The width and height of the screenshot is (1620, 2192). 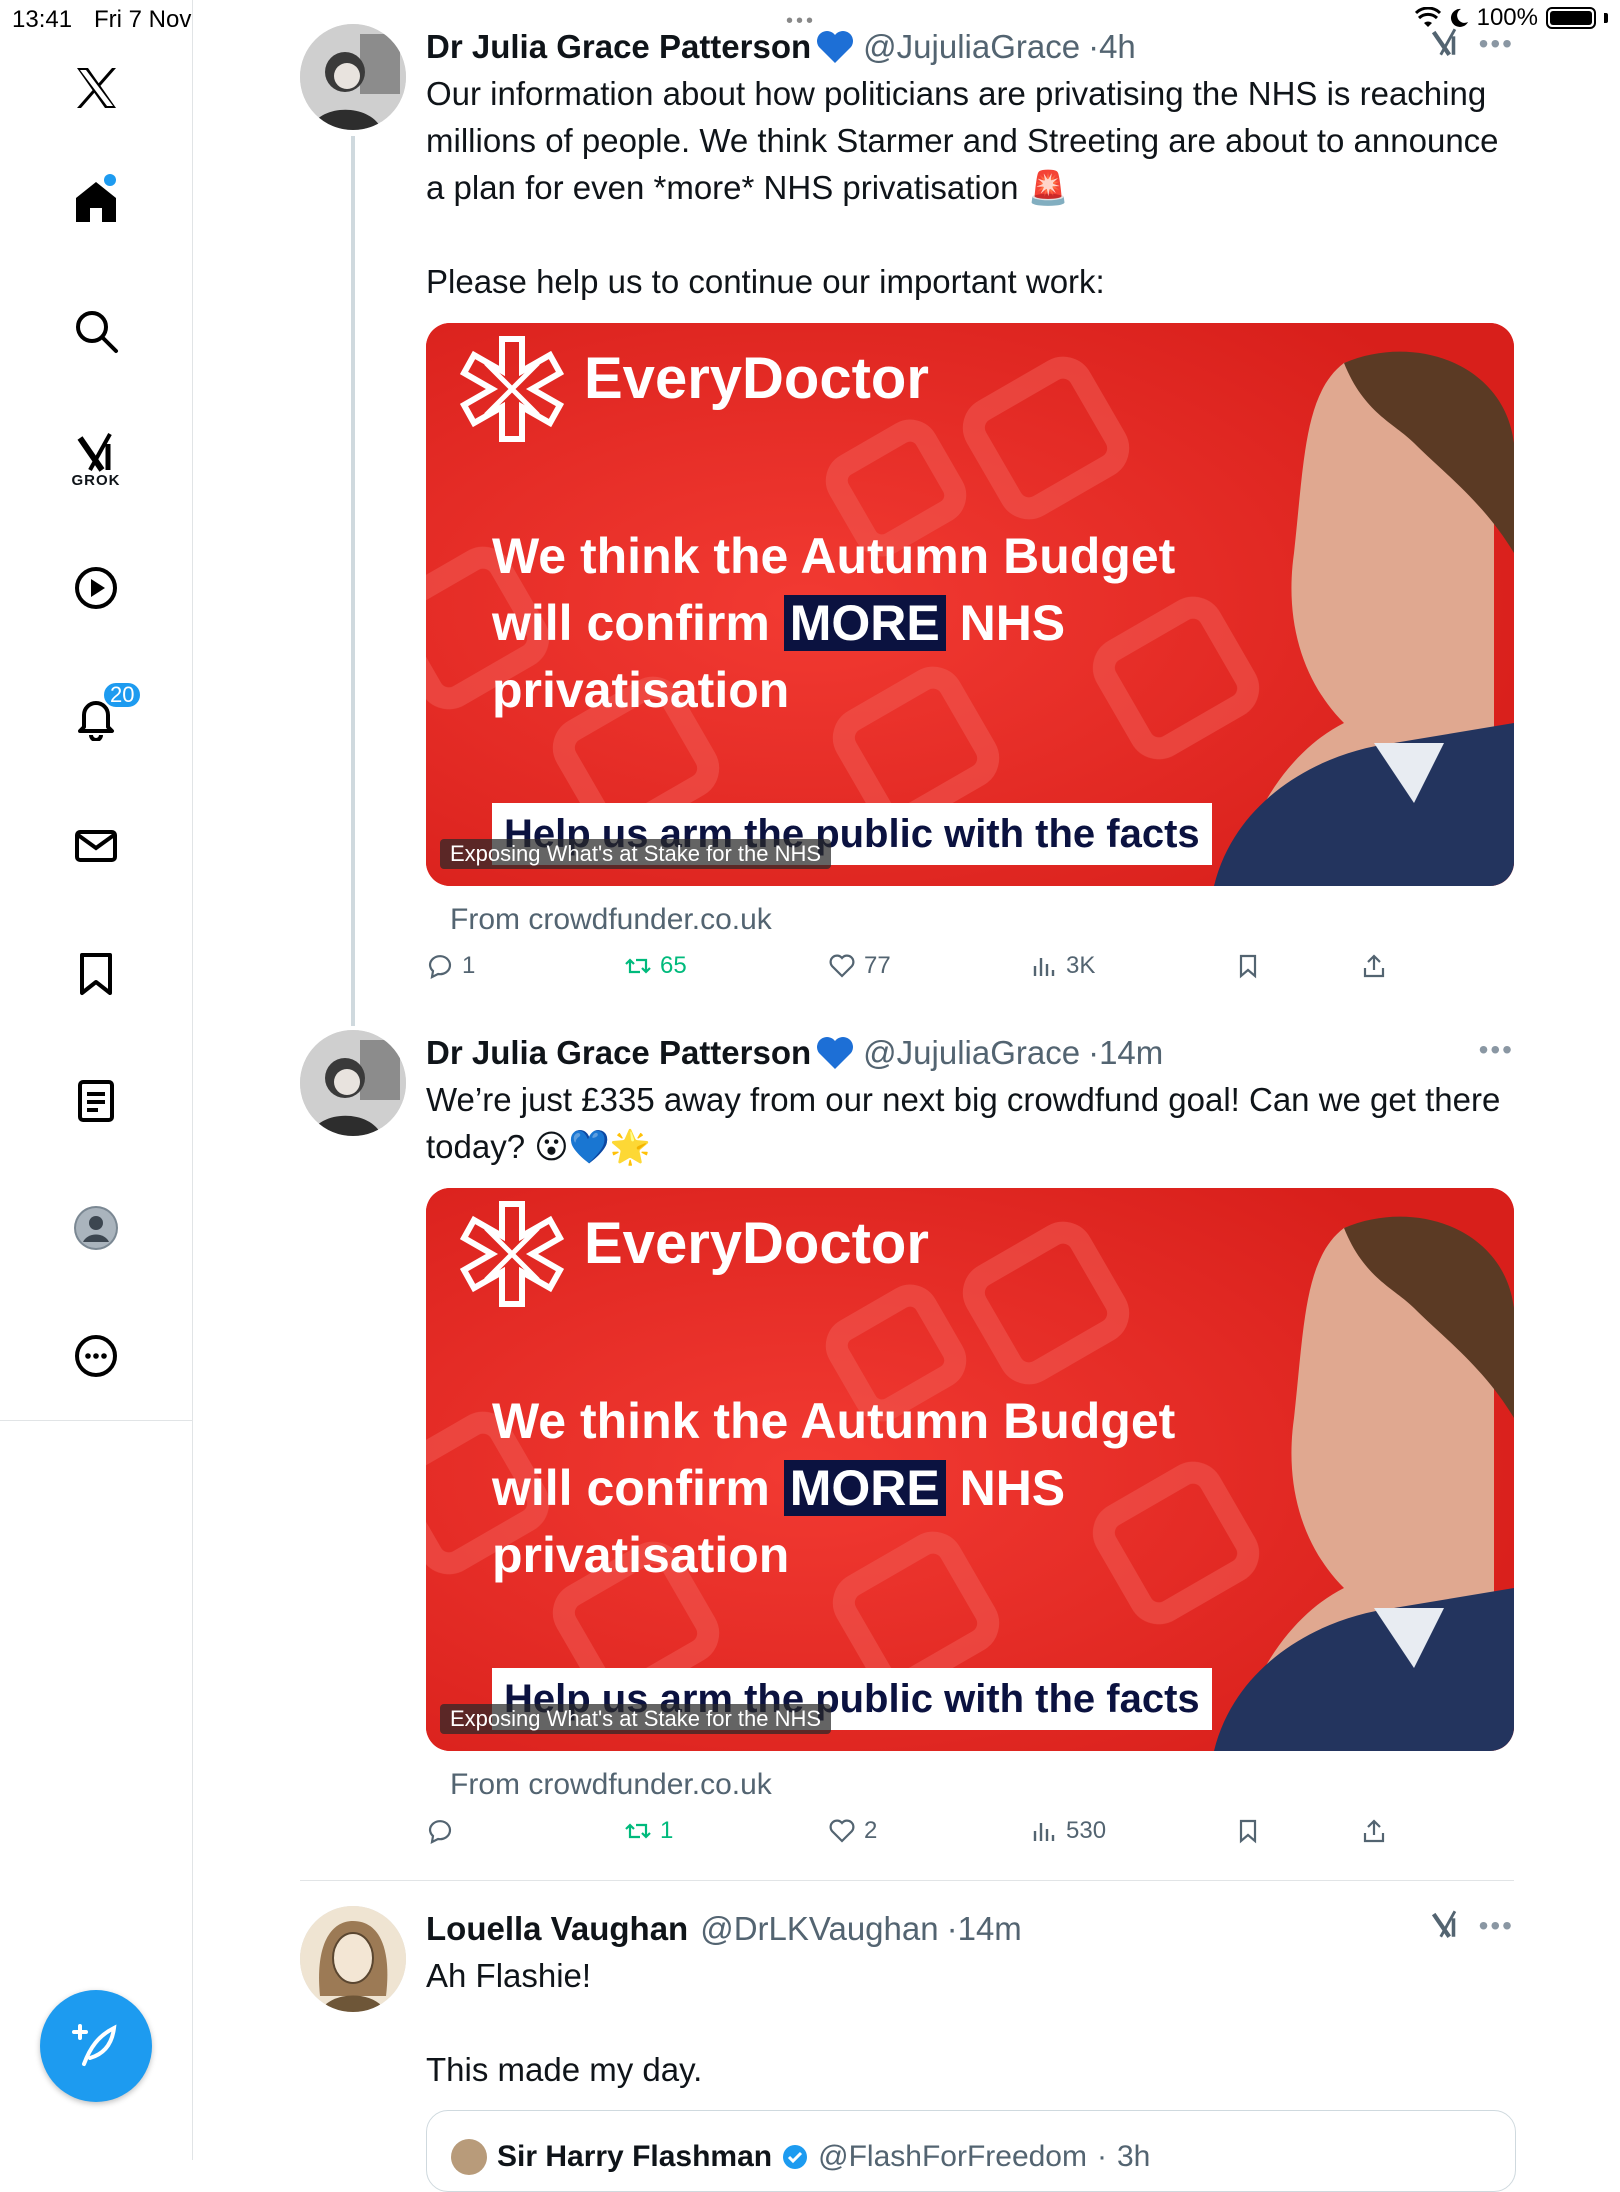 I want to click on sidebar-item-notifications: 20, so click(x=99, y=717).